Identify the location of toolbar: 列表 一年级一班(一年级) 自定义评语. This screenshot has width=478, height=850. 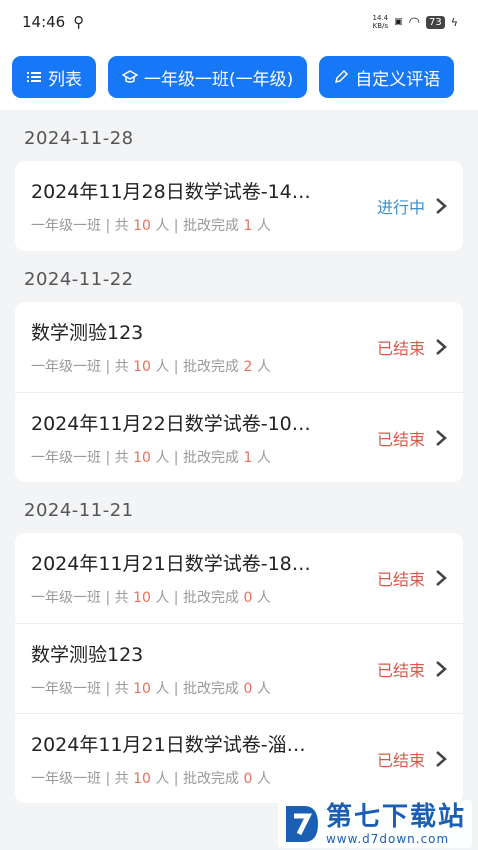
(239, 77).